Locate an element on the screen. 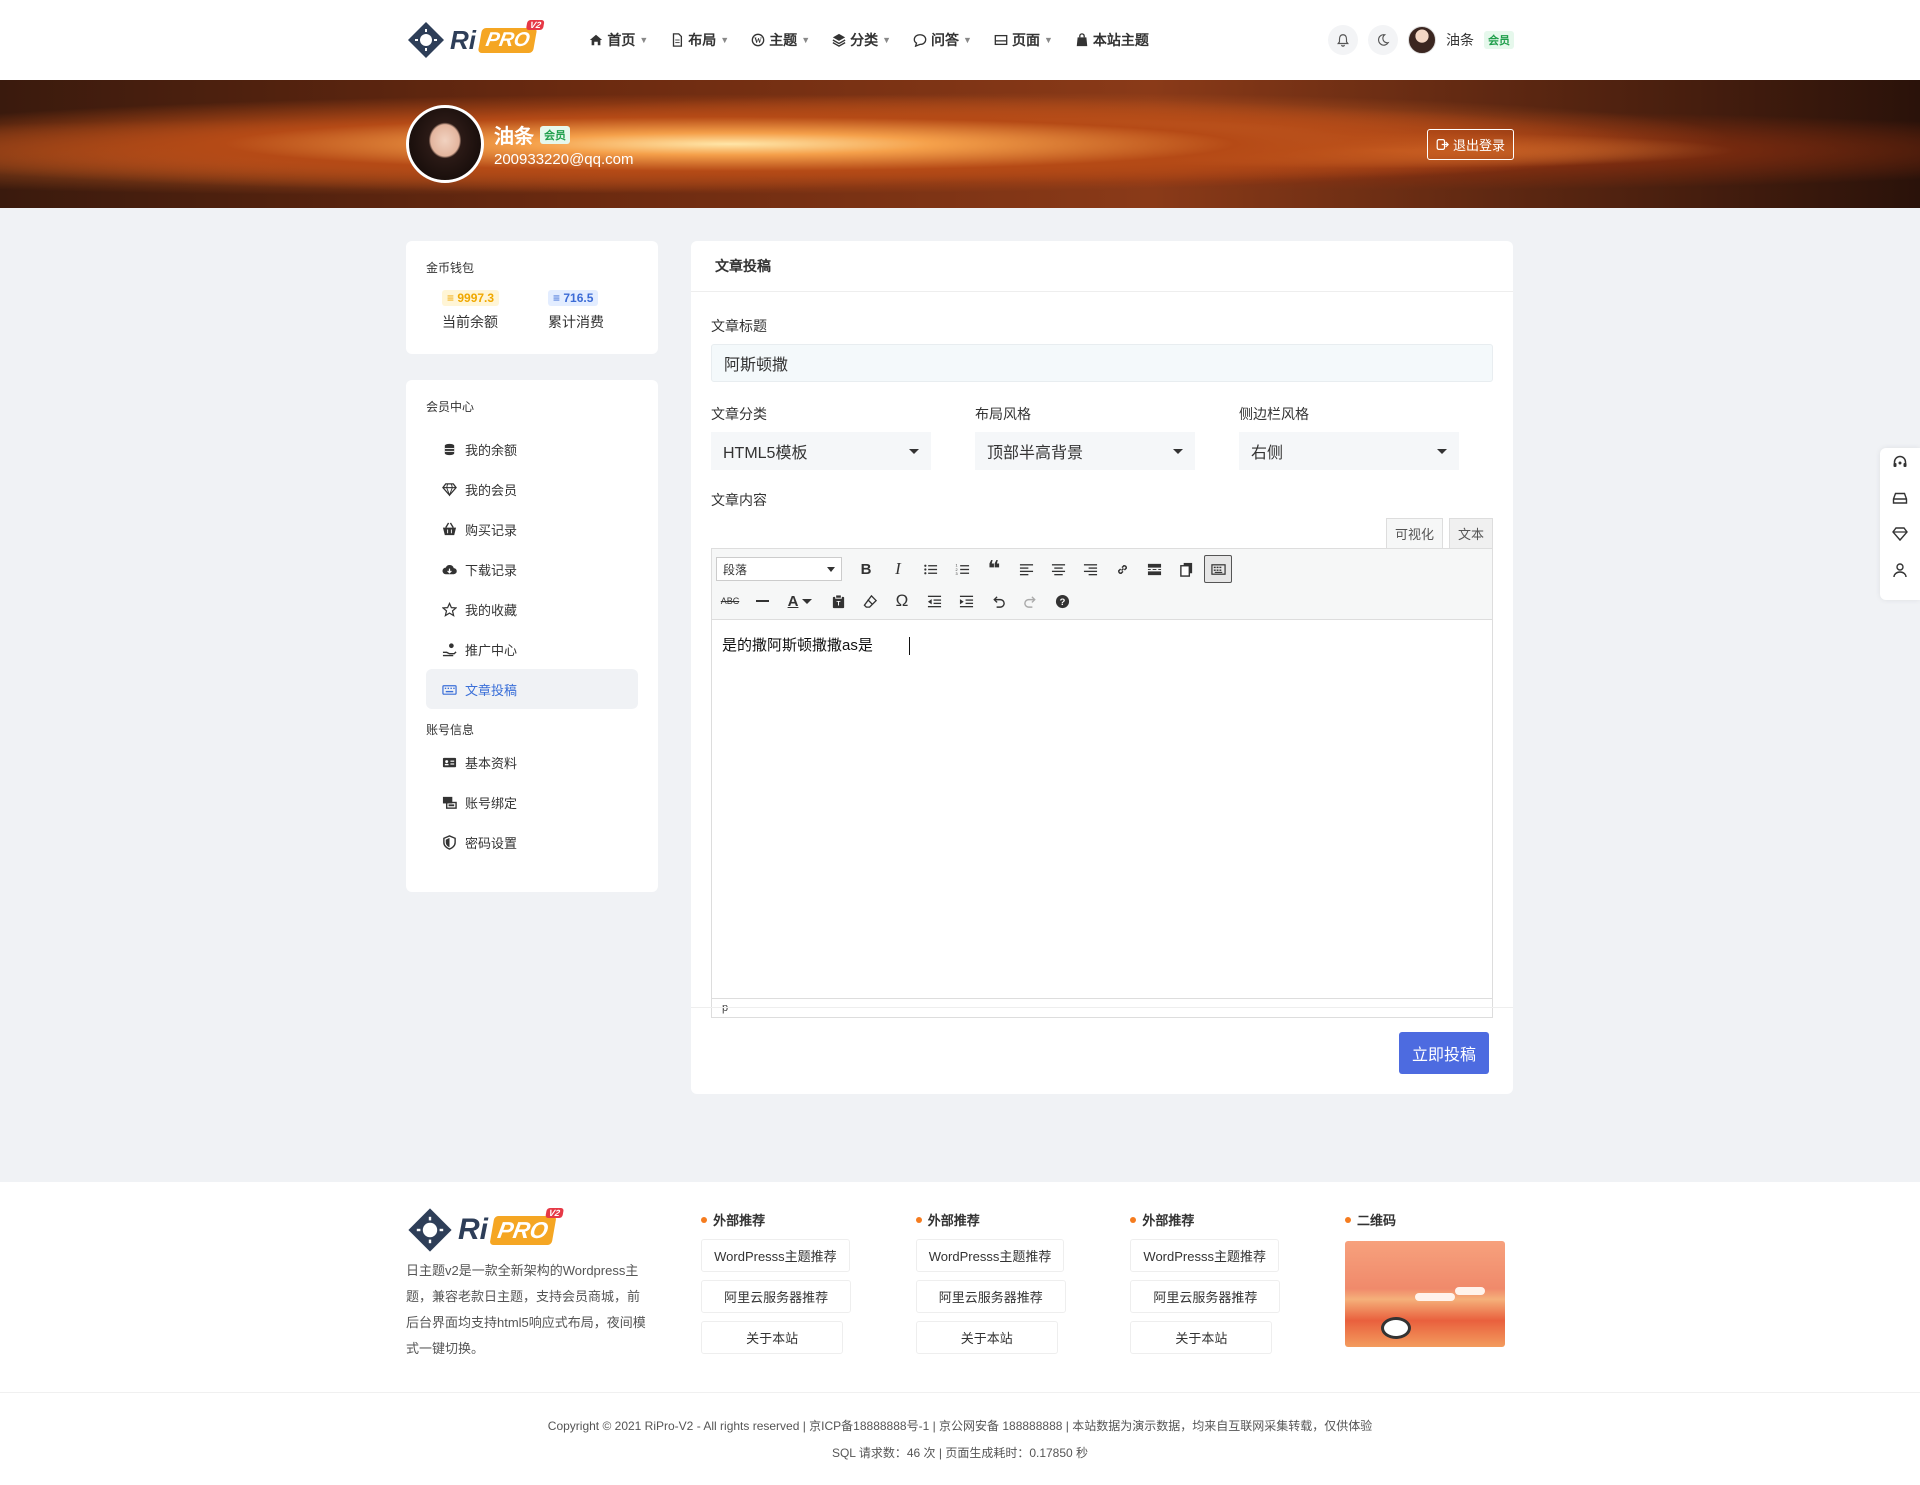  qr-code-image is located at coordinates (1425, 1294).